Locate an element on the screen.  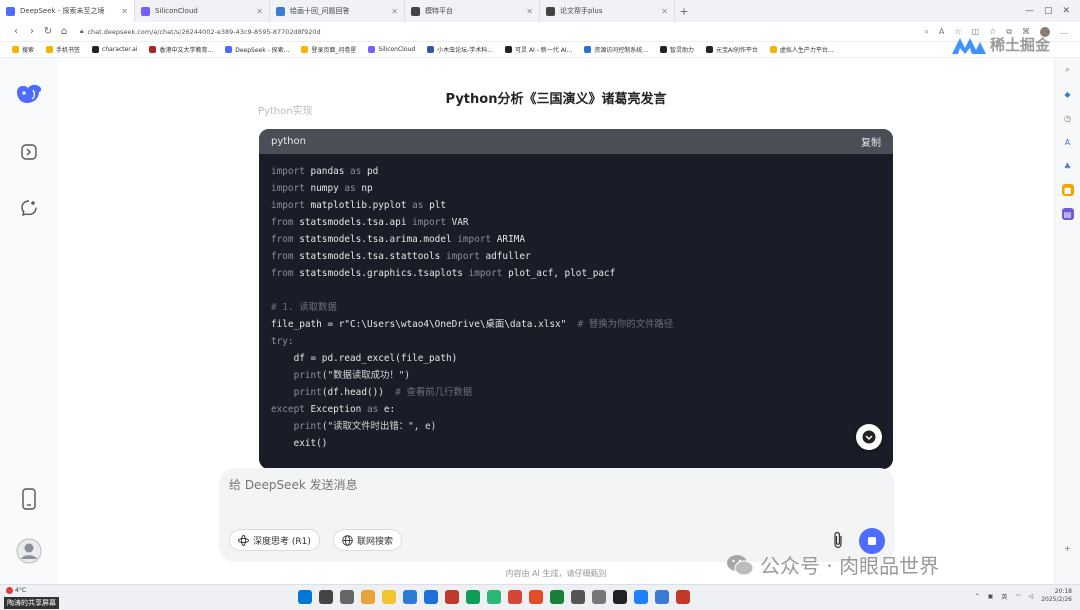
task-view-icon is located at coordinates (347, 597).